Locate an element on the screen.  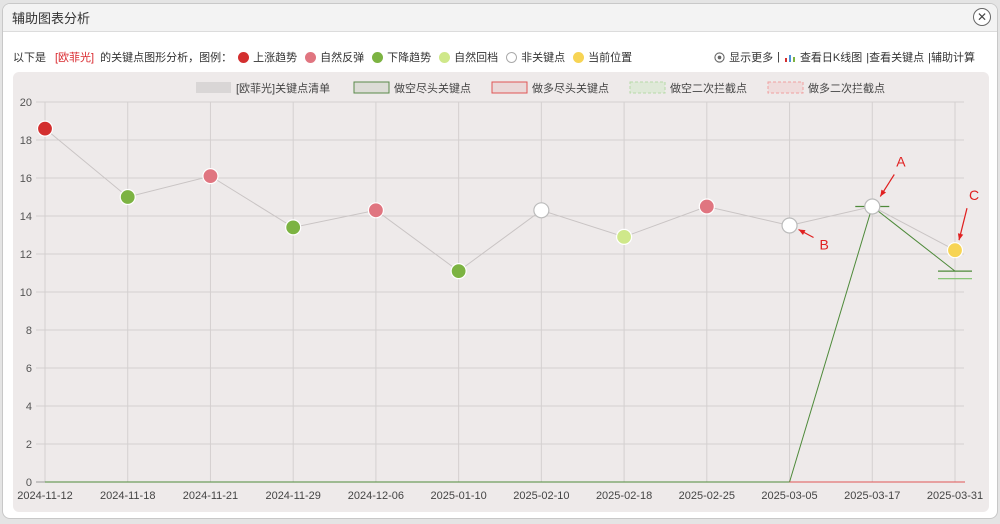
x-tick-label: 2025-01-10 is located at coordinates (458, 496).